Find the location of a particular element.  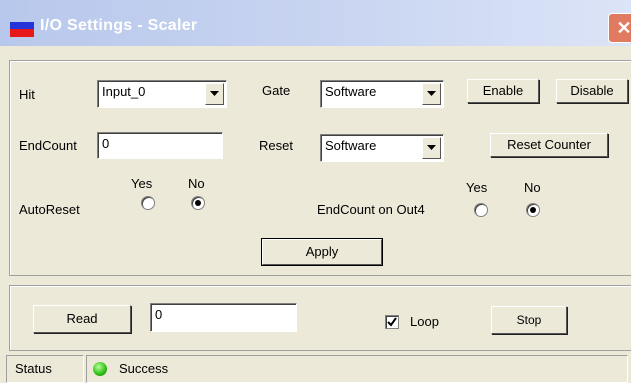

out4-no-label: No is located at coordinates (532, 187).